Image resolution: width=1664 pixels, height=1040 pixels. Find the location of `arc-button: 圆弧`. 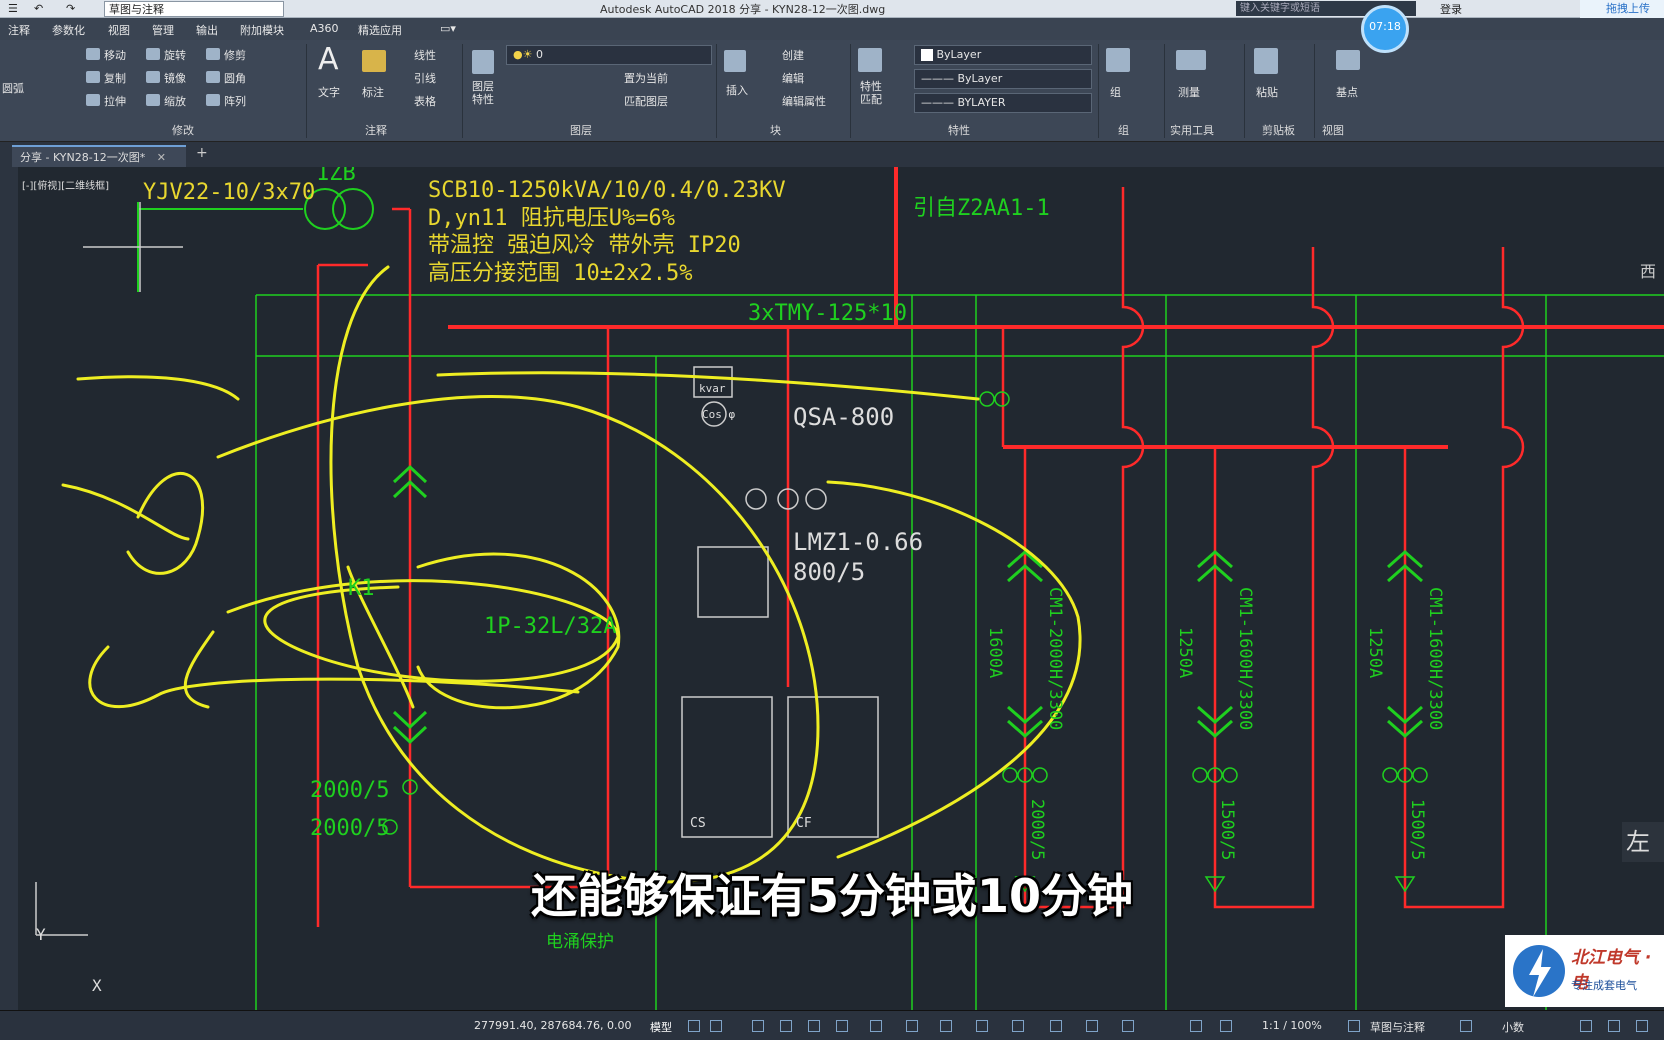

arc-button: 圆弧 is located at coordinates (13, 88).